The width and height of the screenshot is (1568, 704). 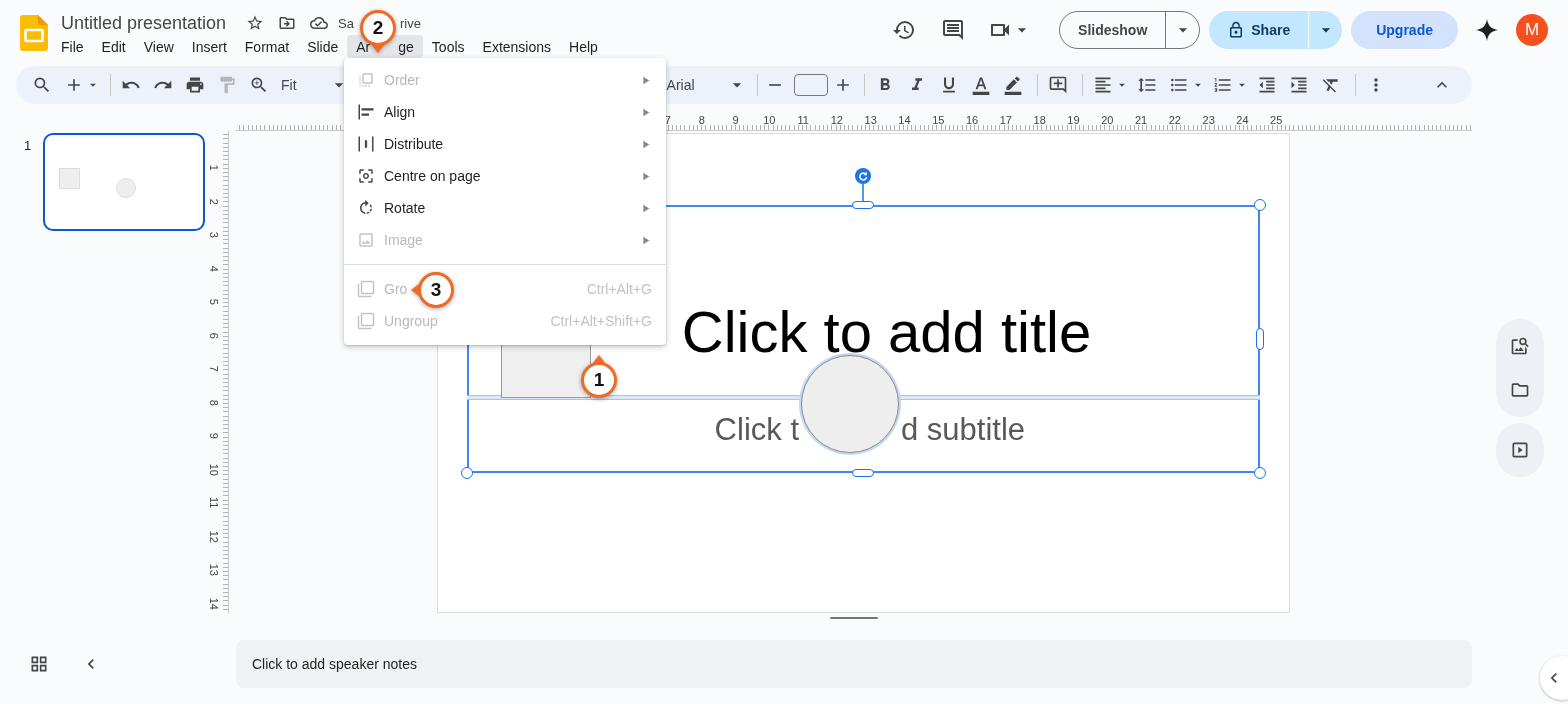 What do you see at coordinates (601, 321) in the screenshot?
I see `shortcut: Ctrl+Alt+Shift+G` at bounding box center [601, 321].